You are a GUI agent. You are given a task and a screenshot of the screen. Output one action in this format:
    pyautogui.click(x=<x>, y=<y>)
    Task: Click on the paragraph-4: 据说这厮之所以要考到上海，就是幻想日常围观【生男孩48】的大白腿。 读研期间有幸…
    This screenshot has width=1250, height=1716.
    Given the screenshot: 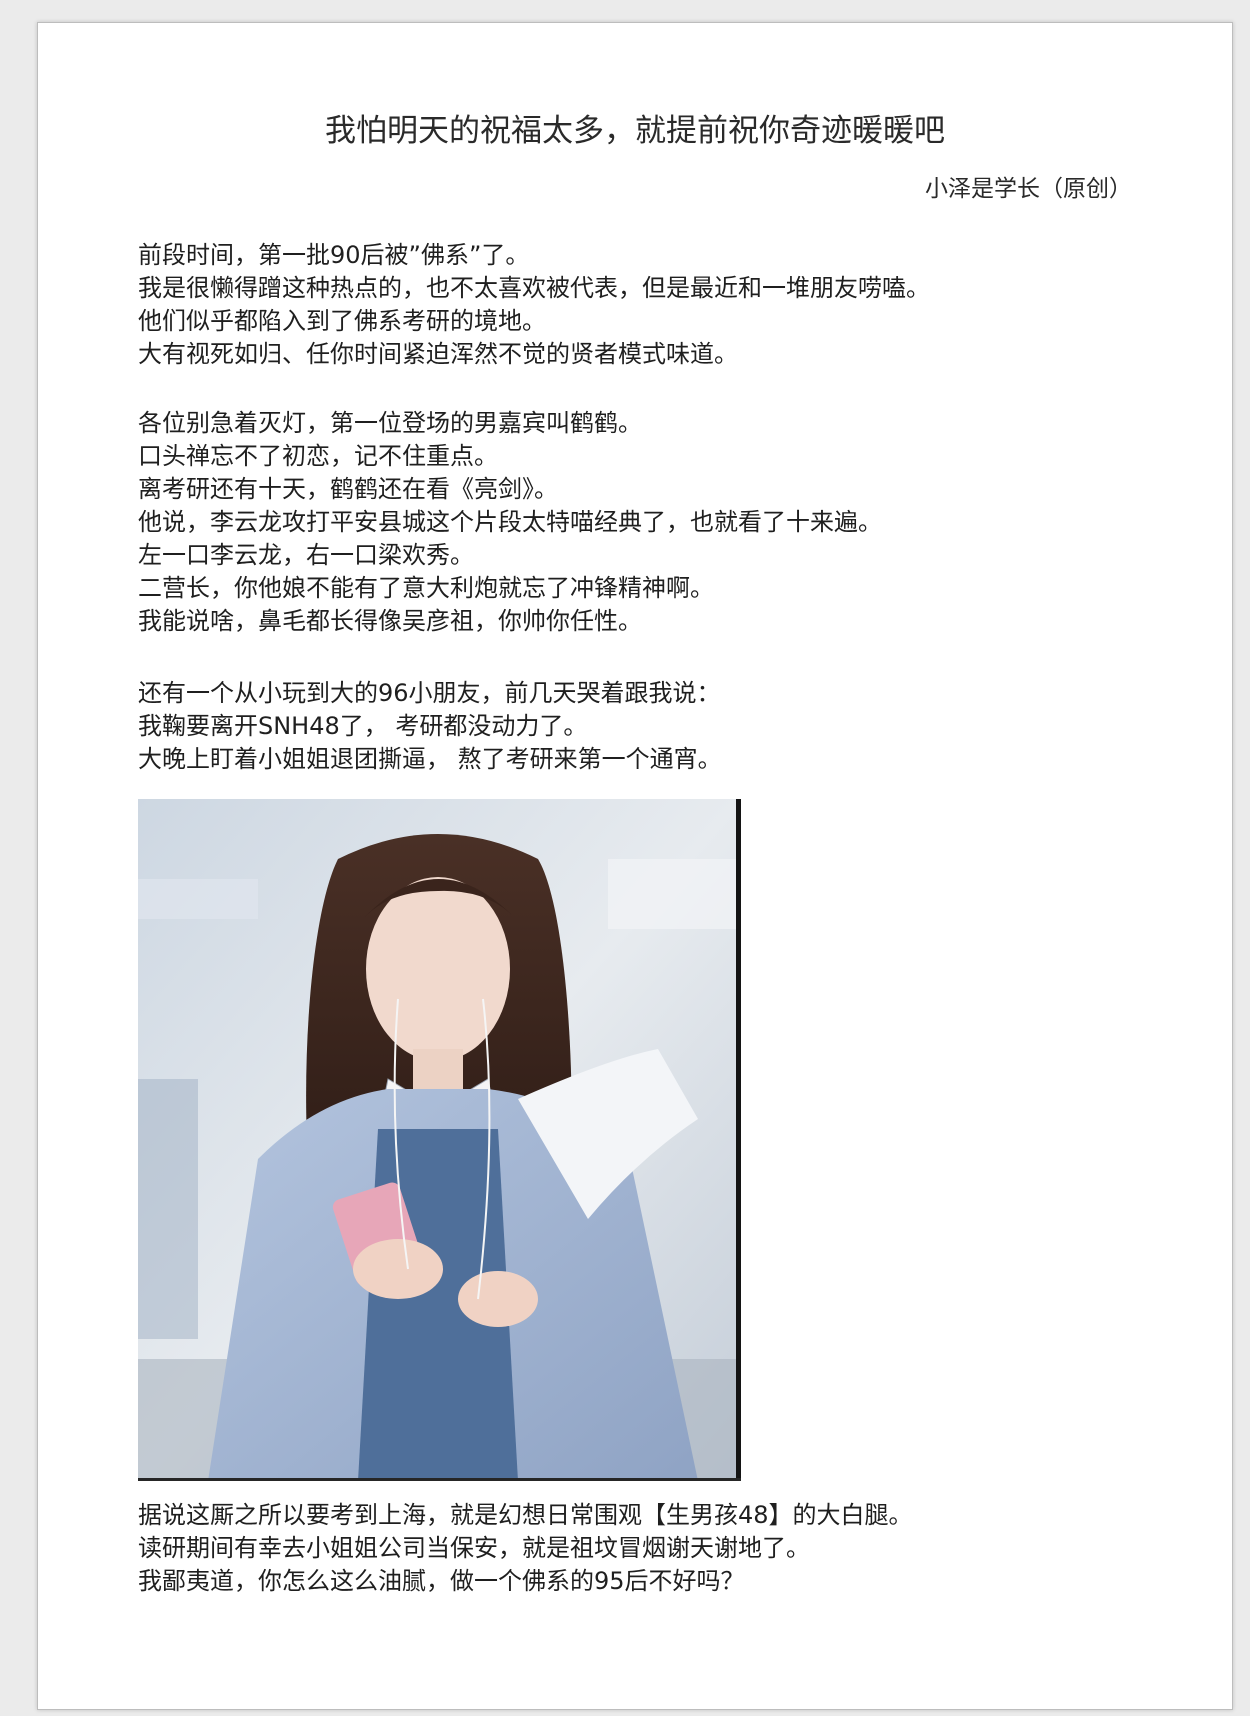 What is the action you would take?
    pyautogui.click(x=525, y=1548)
    